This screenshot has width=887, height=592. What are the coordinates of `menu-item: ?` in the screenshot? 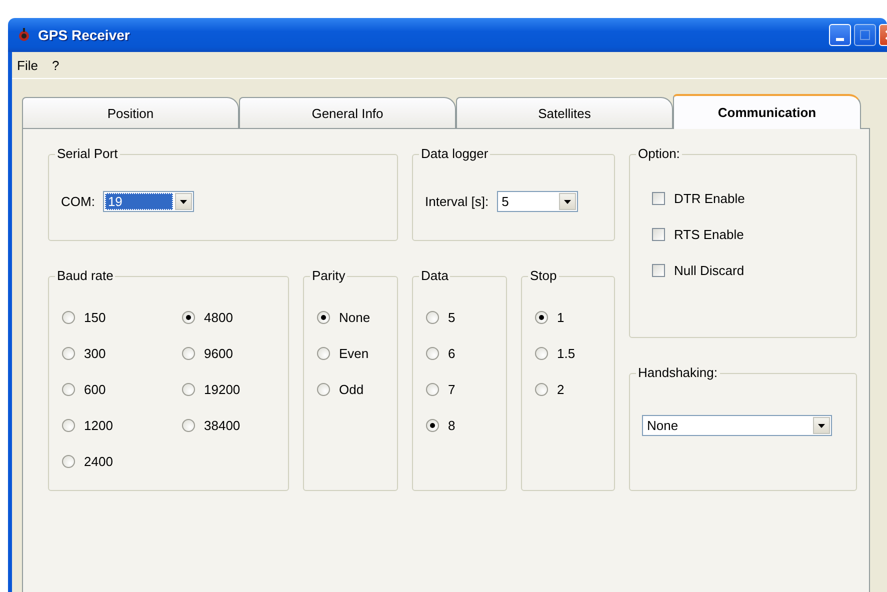 It's located at (56, 65).